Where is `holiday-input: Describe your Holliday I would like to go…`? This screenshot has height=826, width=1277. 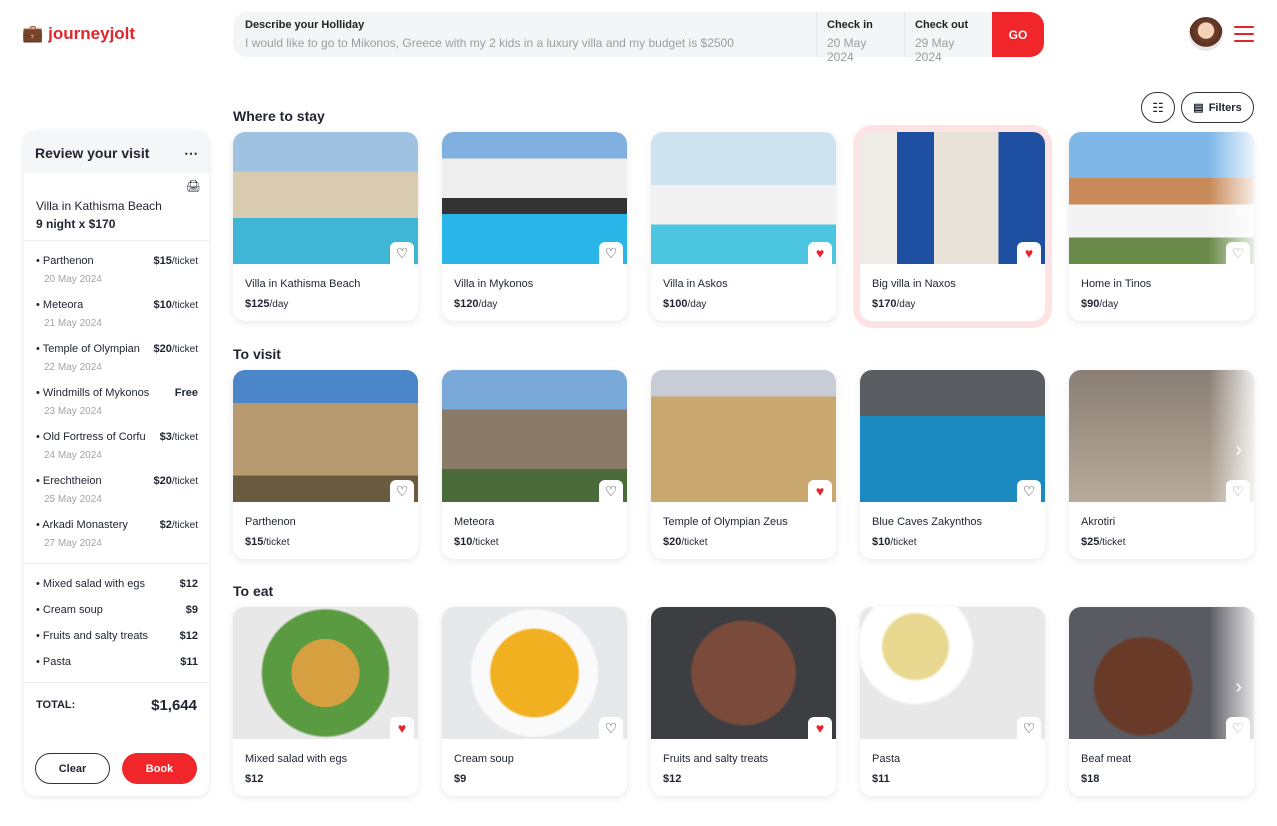 holiday-input: Describe your Holliday I would like to go… is located at coordinates (524, 34).